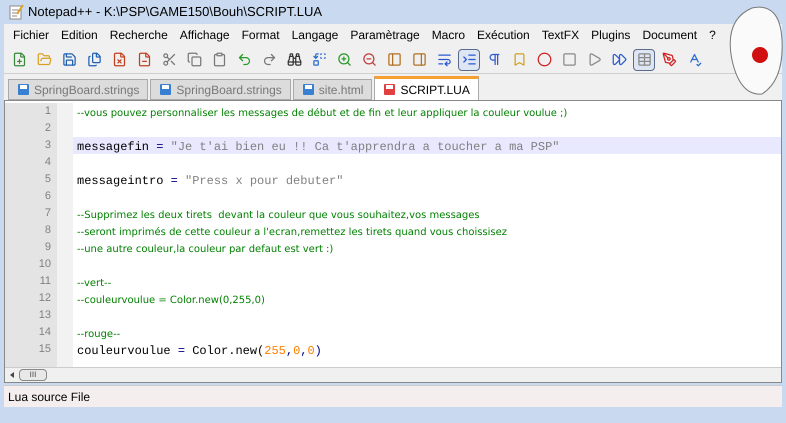 The width and height of the screenshot is (786, 423). Describe the element at coordinates (619, 59) in the screenshot. I see `fast-forward-icon` at that location.